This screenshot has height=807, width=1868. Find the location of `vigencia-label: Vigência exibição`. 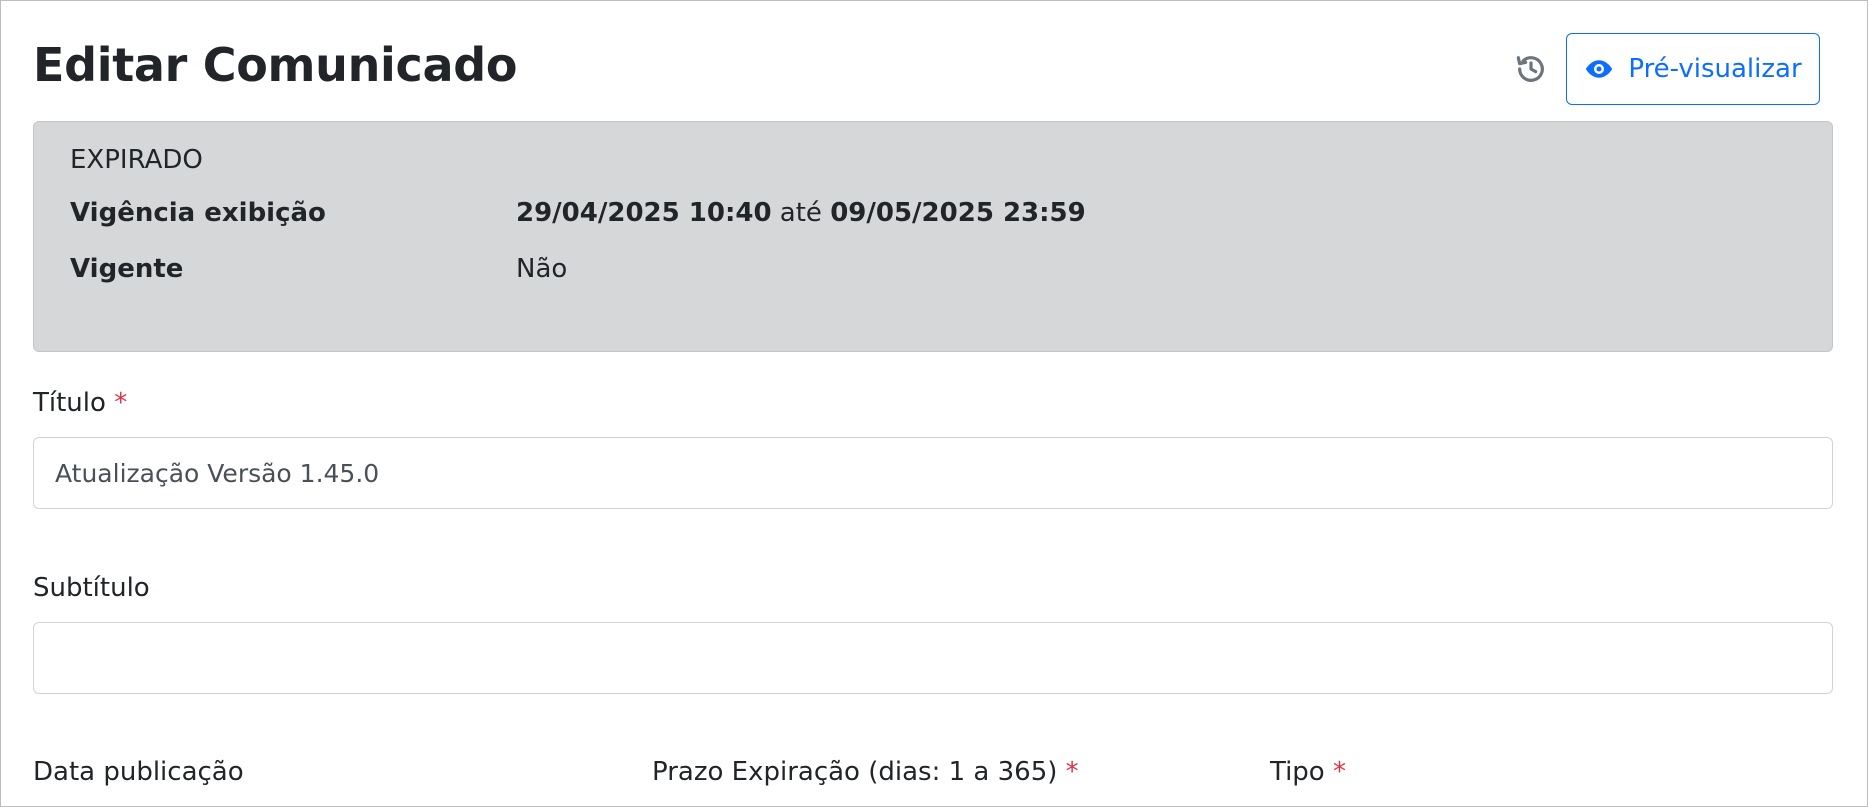

vigencia-label: Vigência exibição is located at coordinates (198, 213).